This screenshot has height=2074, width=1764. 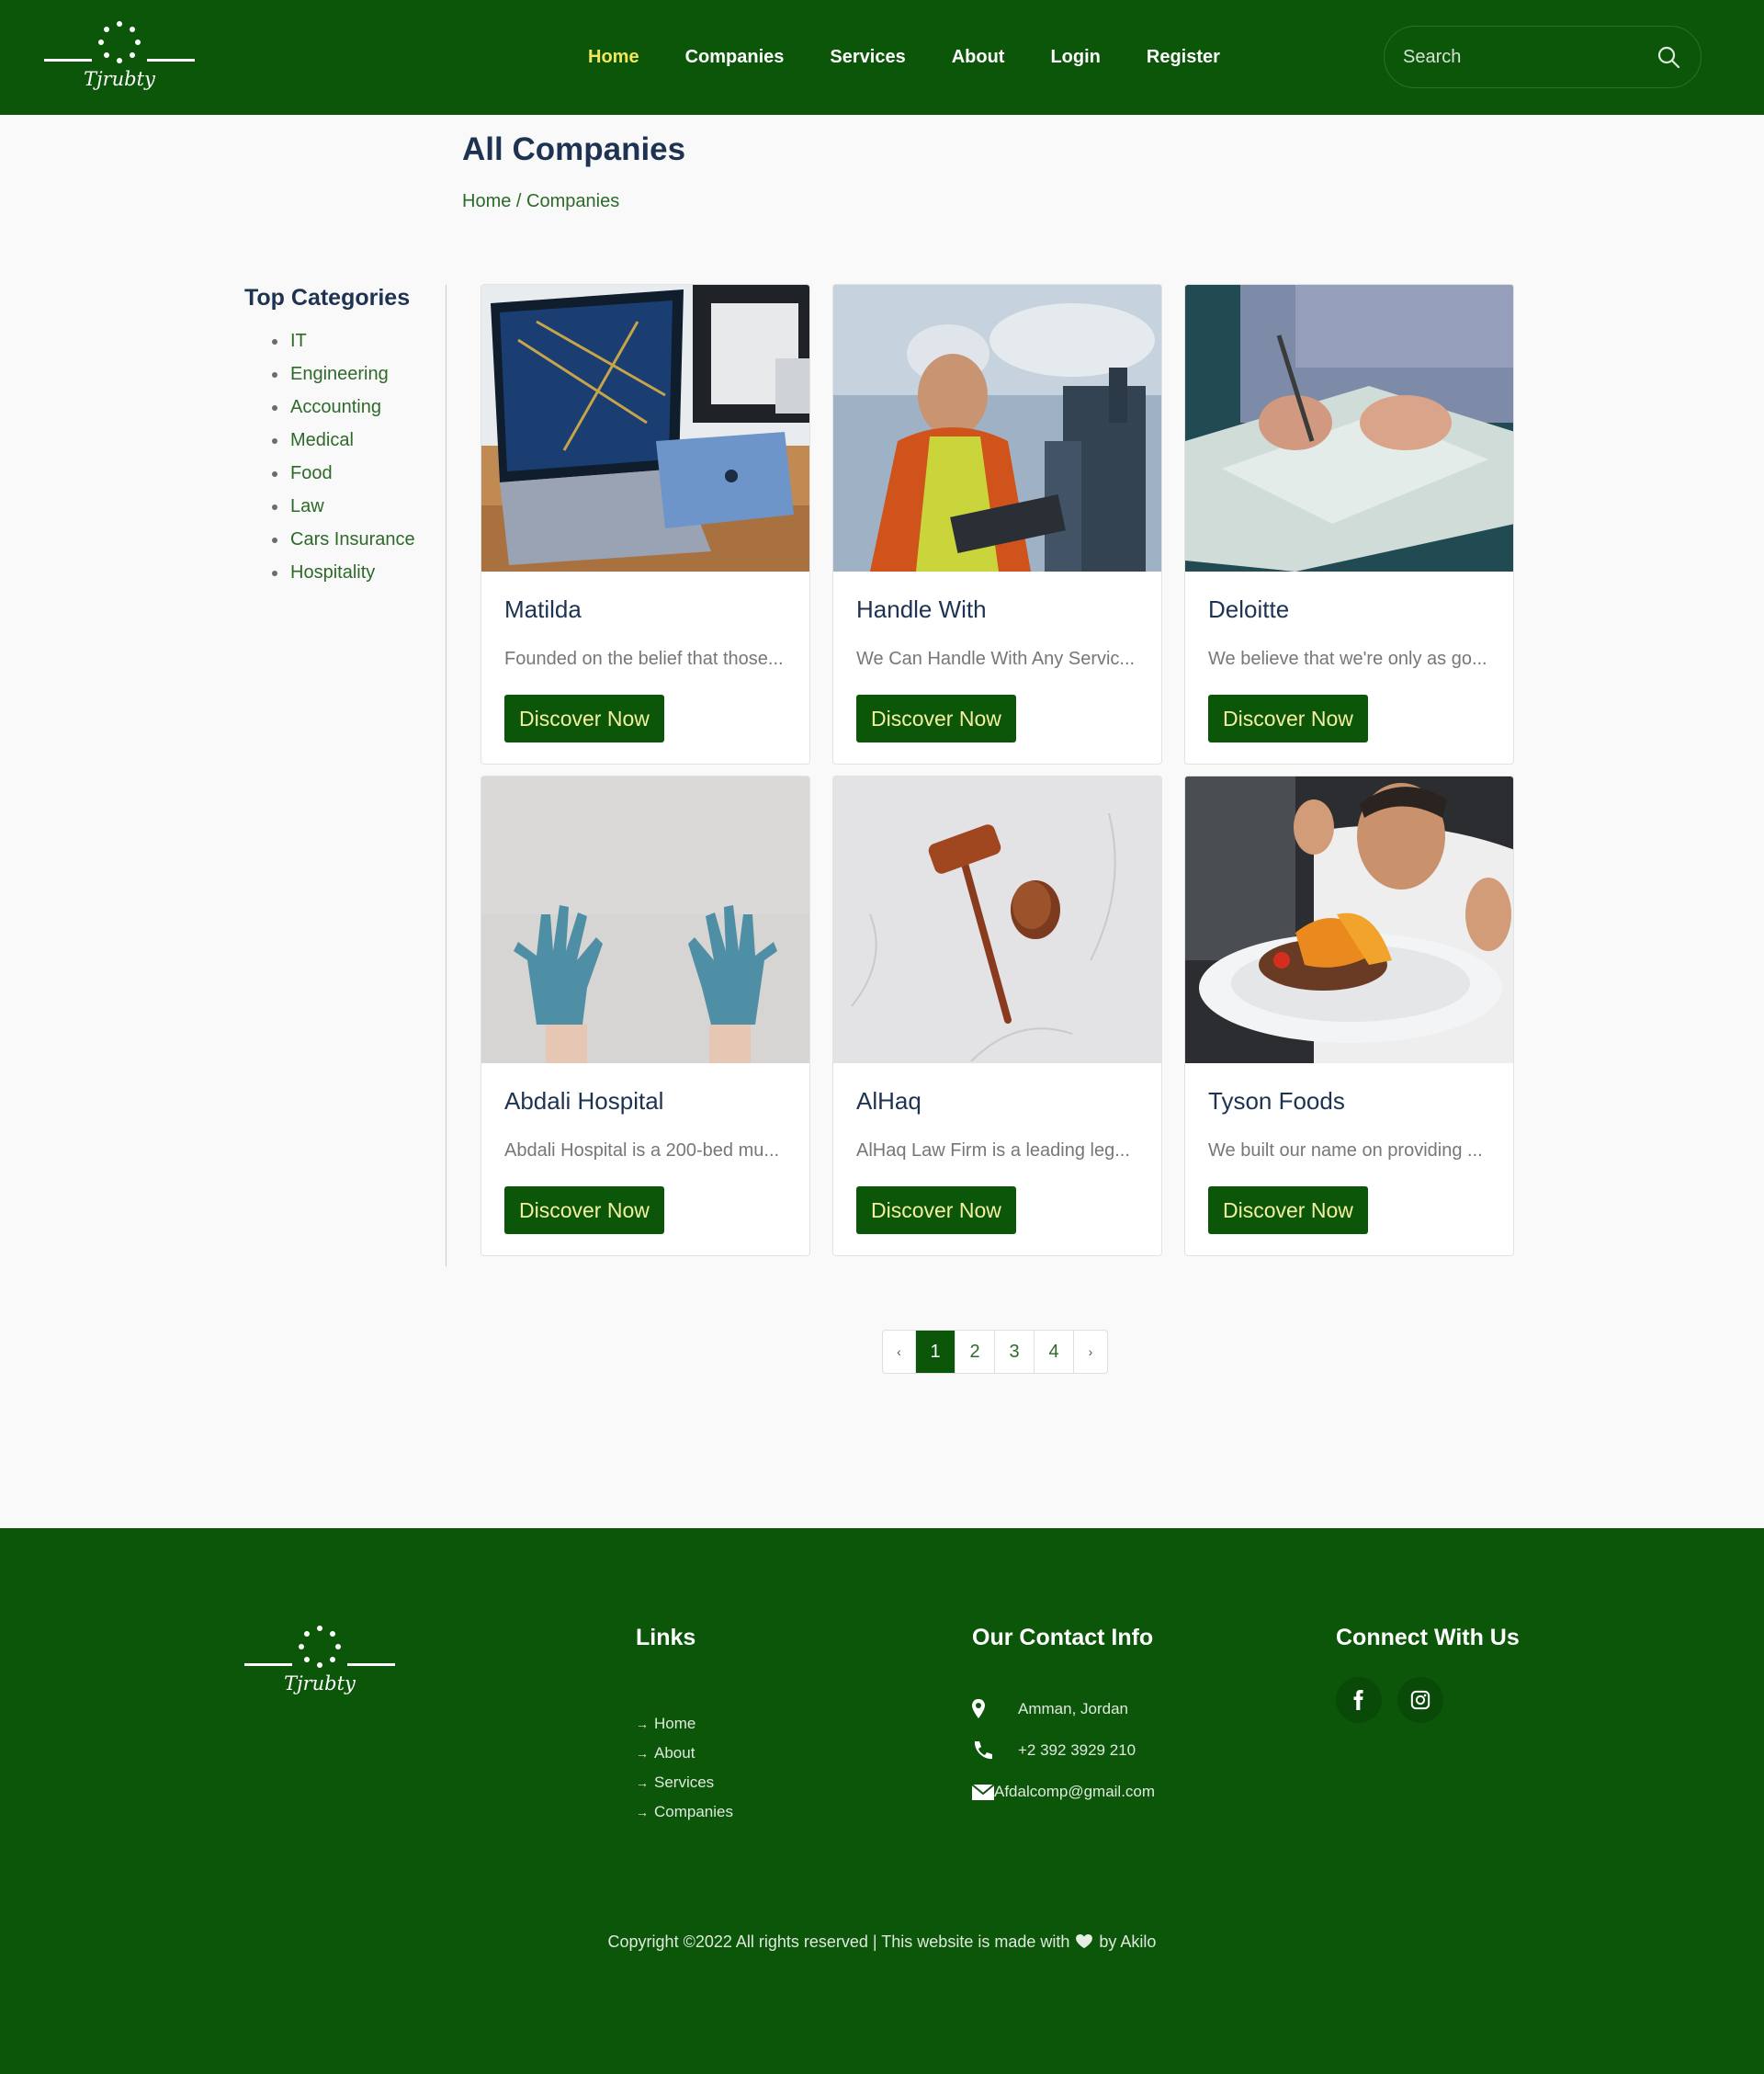 I want to click on contact-email: Afdalcomp@gmail.com, so click(x=1063, y=1792).